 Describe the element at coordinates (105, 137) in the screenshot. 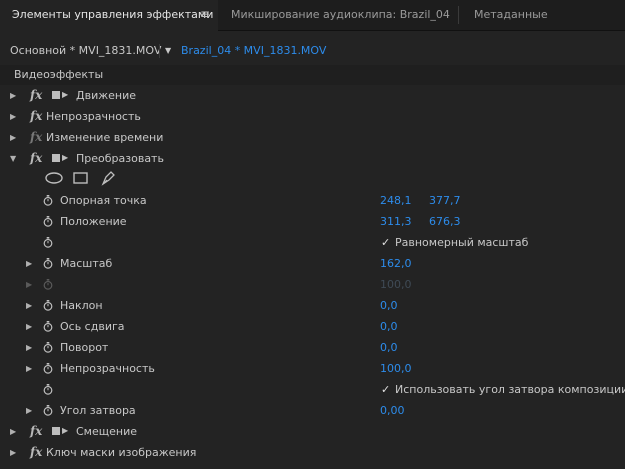

I see `effect-label: Изменение времени` at that location.